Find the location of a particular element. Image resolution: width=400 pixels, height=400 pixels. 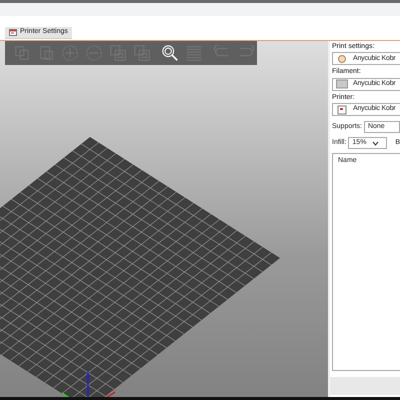

axes-drawing is located at coordinates (89, 384).